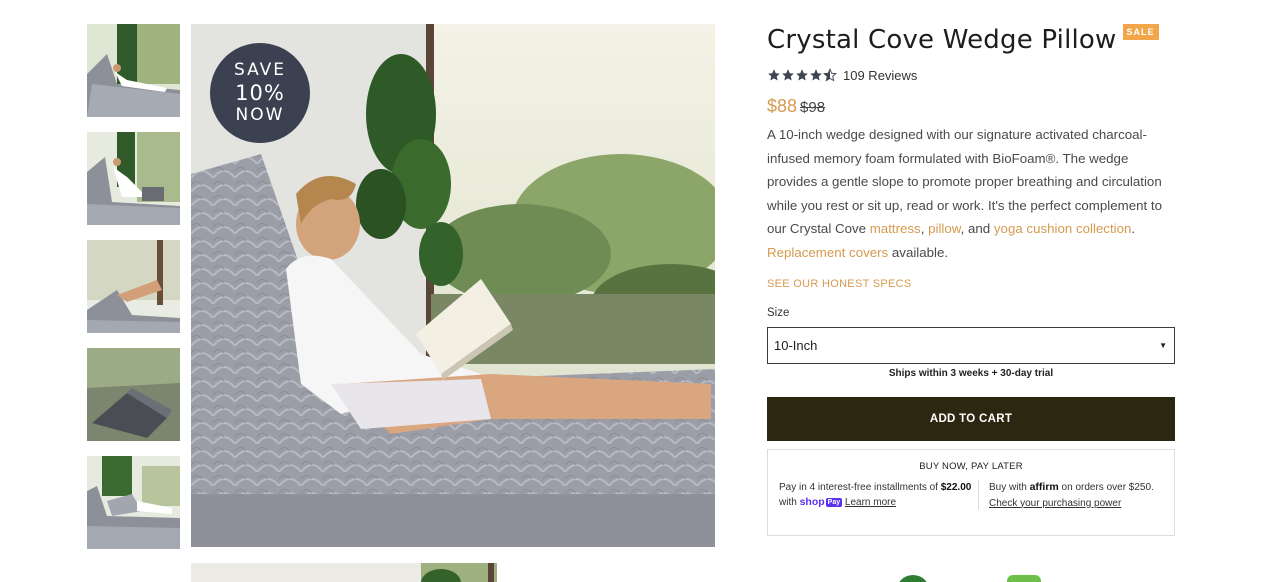  I want to click on size-selected-value: 10-Inch, so click(796, 345).